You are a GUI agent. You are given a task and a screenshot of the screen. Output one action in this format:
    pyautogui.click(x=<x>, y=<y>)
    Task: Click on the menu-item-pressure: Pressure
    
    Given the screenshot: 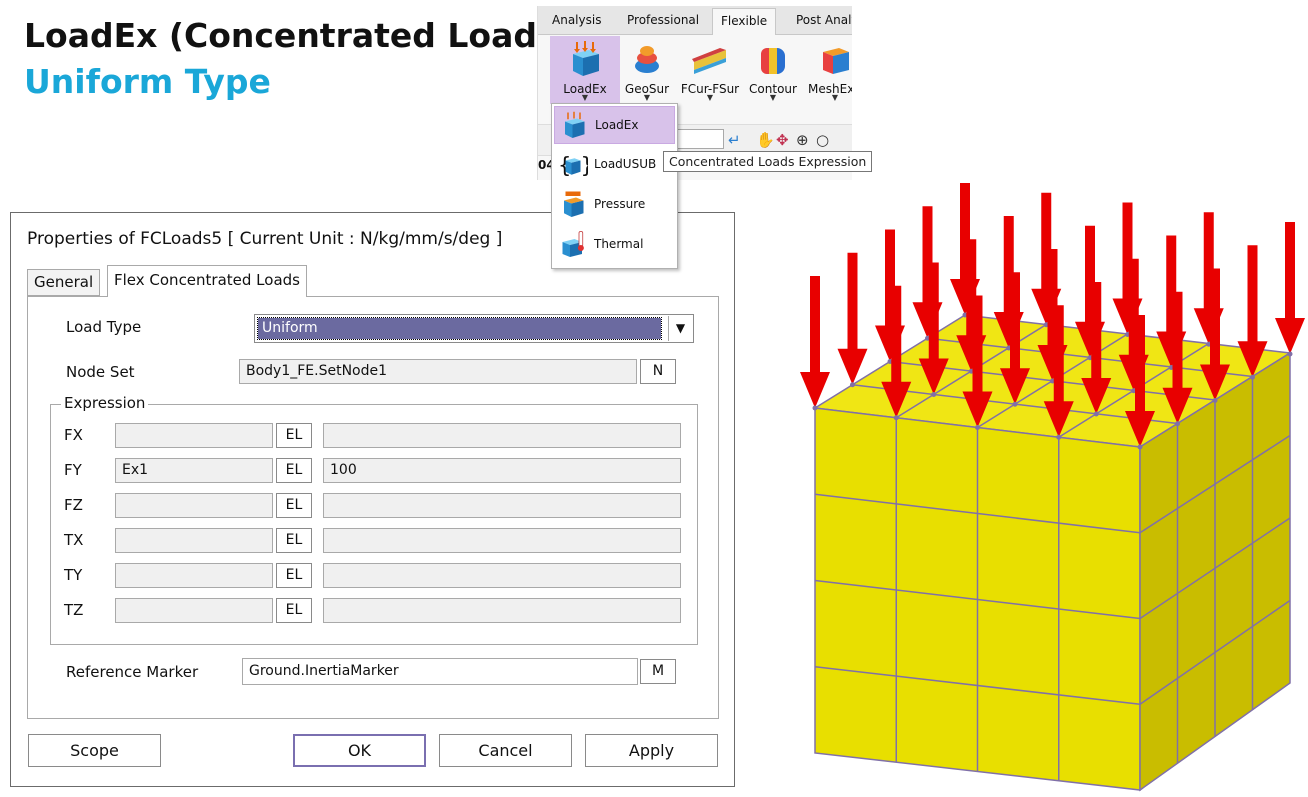 What is the action you would take?
    pyautogui.click(x=614, y=205)
    